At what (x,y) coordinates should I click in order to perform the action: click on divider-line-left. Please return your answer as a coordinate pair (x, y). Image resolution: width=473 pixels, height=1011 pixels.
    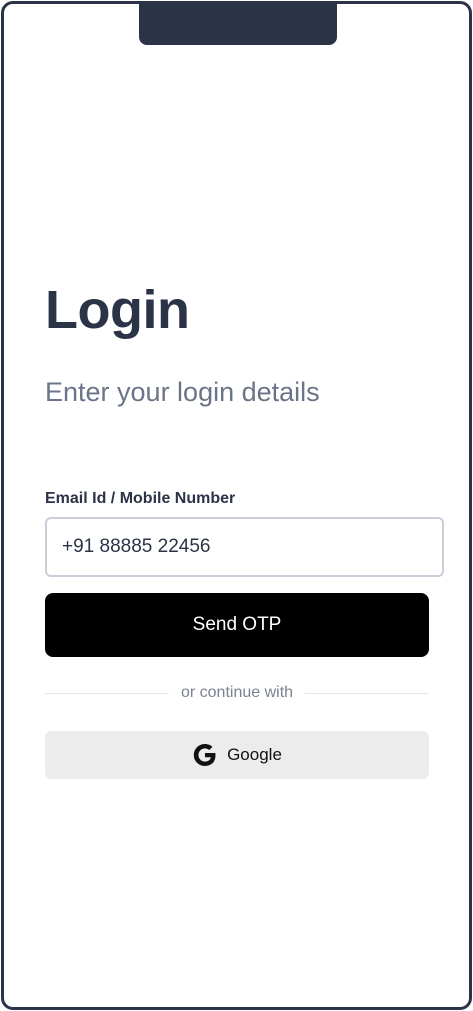
    Looking at the image, I should click on (107, 693).